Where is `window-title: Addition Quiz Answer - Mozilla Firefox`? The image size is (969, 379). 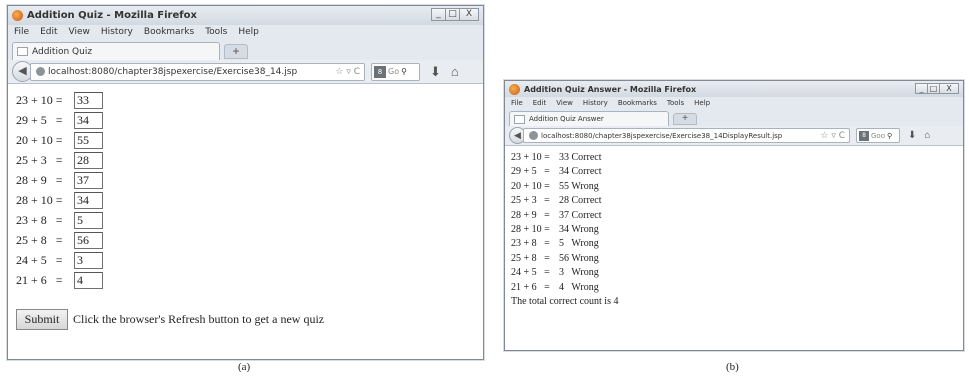 window-title: Addition Quiz Answer - Mozilla Firefox is located at coordinates (610, 89).